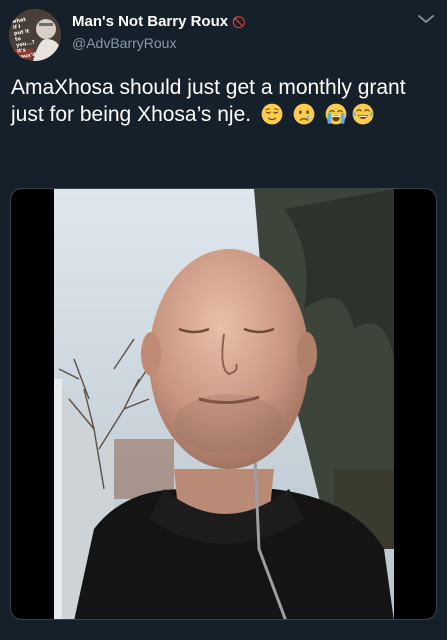  Describe the element at coordinates (239, 22) in the screenshot. I see `badge-icon: 🚫` at that location.